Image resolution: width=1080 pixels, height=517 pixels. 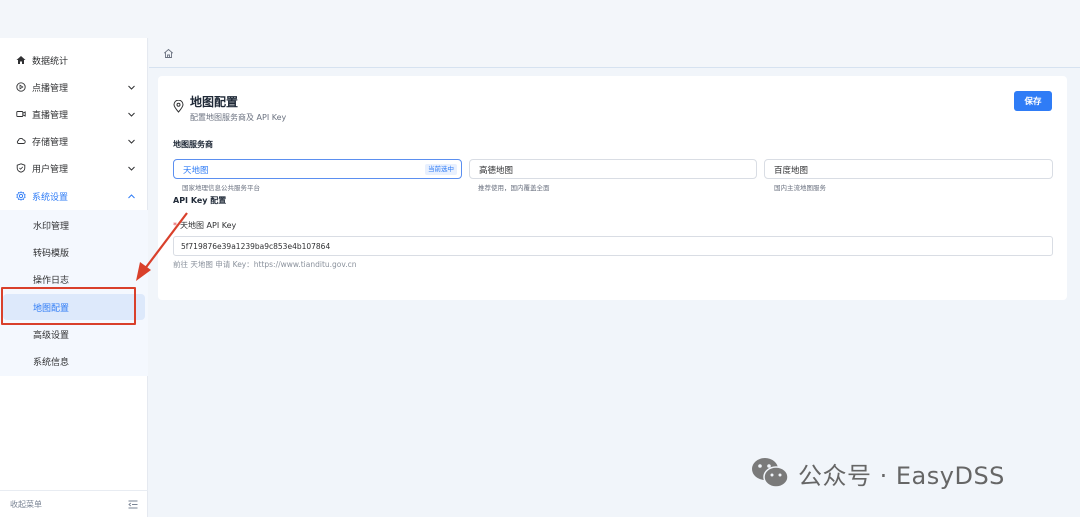 What do you see at coordinates (21, 196) in the screenshot?
I see `gear-icon` at bounding box center [21, 196].